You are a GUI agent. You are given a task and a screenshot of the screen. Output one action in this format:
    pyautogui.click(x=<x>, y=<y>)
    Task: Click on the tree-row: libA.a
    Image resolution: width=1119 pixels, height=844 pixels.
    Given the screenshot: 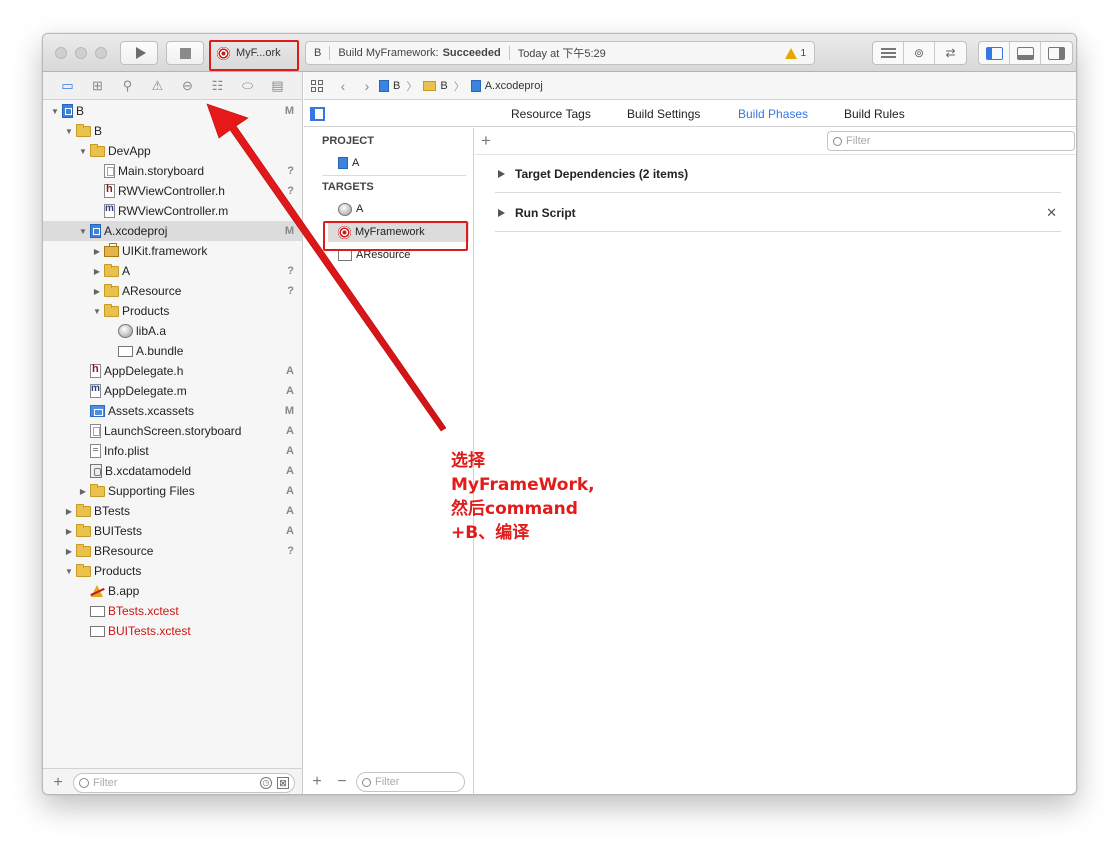 What is the action you would take?
    pyautogui.click(x=172, y=331)
    